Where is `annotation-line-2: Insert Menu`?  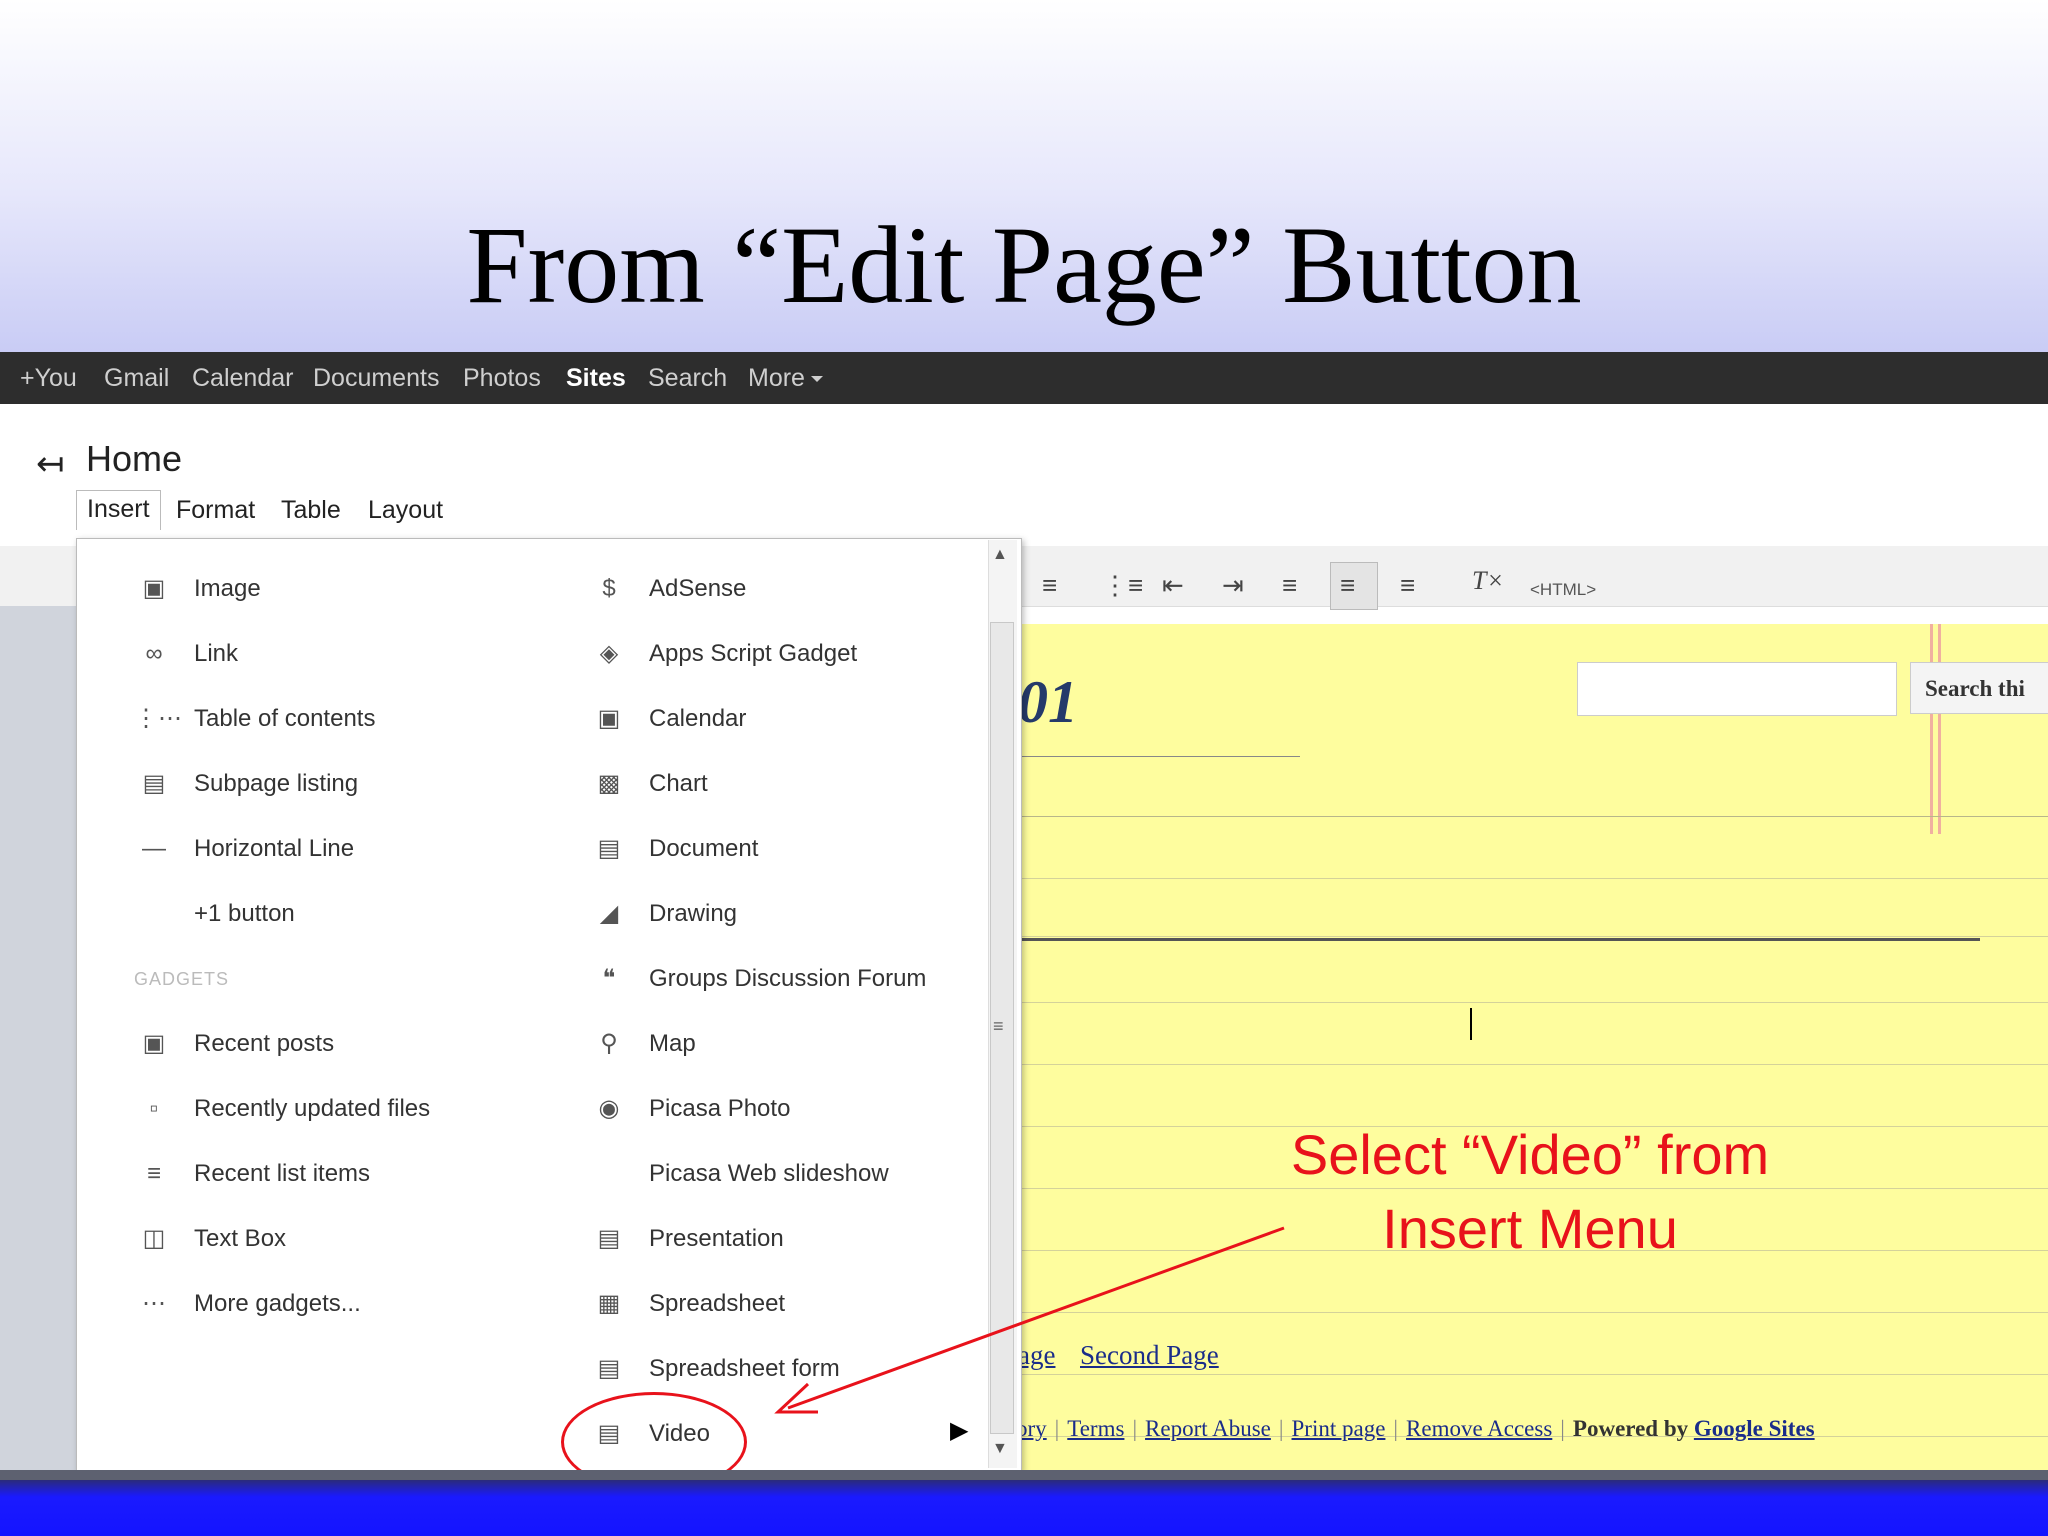
annotation-line-2: Insert Menu is located at coordinates (1530, 1228).